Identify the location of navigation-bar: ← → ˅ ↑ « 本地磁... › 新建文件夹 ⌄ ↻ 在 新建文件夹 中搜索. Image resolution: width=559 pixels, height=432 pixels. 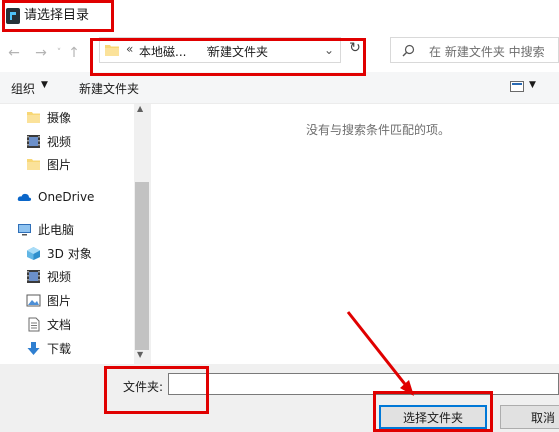
(279, 53).